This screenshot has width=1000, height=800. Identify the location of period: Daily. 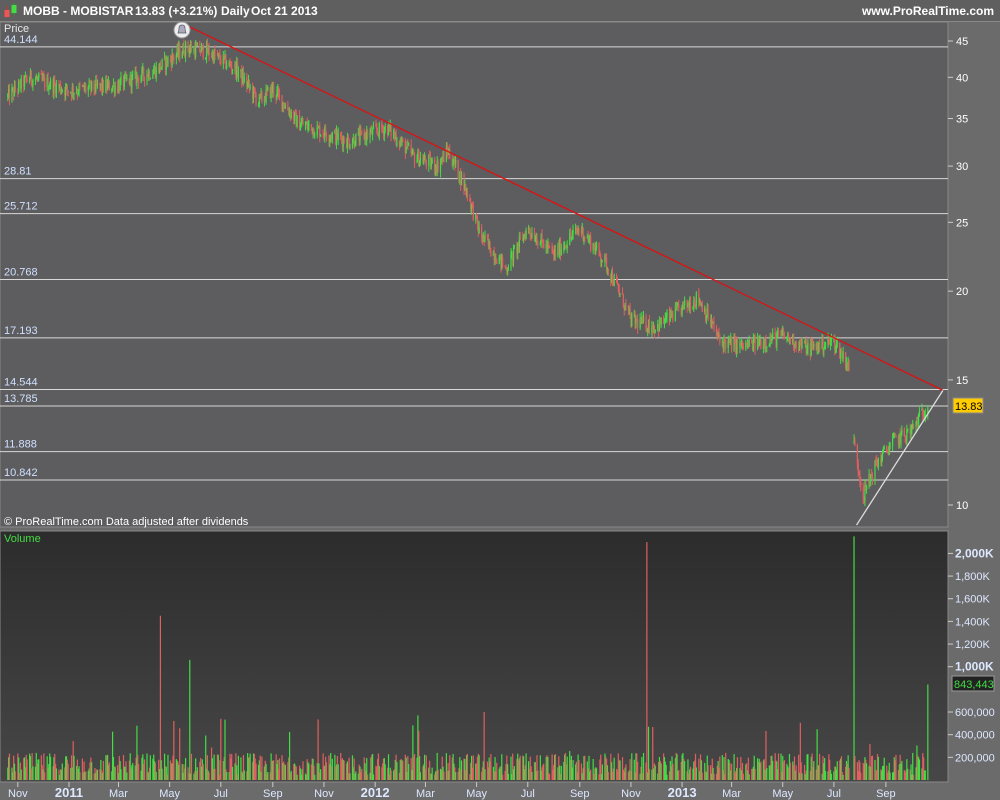
(235, 11).